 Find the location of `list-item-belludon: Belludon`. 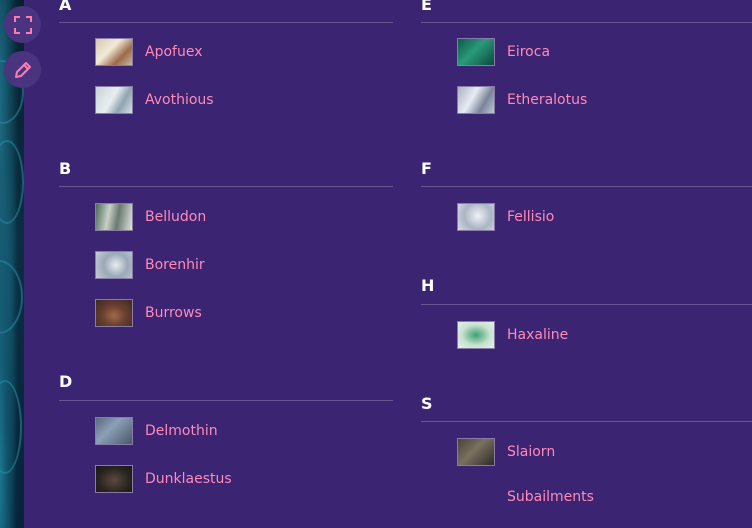

list-item-belludon: Belludon is located at coordinates (150, 217).